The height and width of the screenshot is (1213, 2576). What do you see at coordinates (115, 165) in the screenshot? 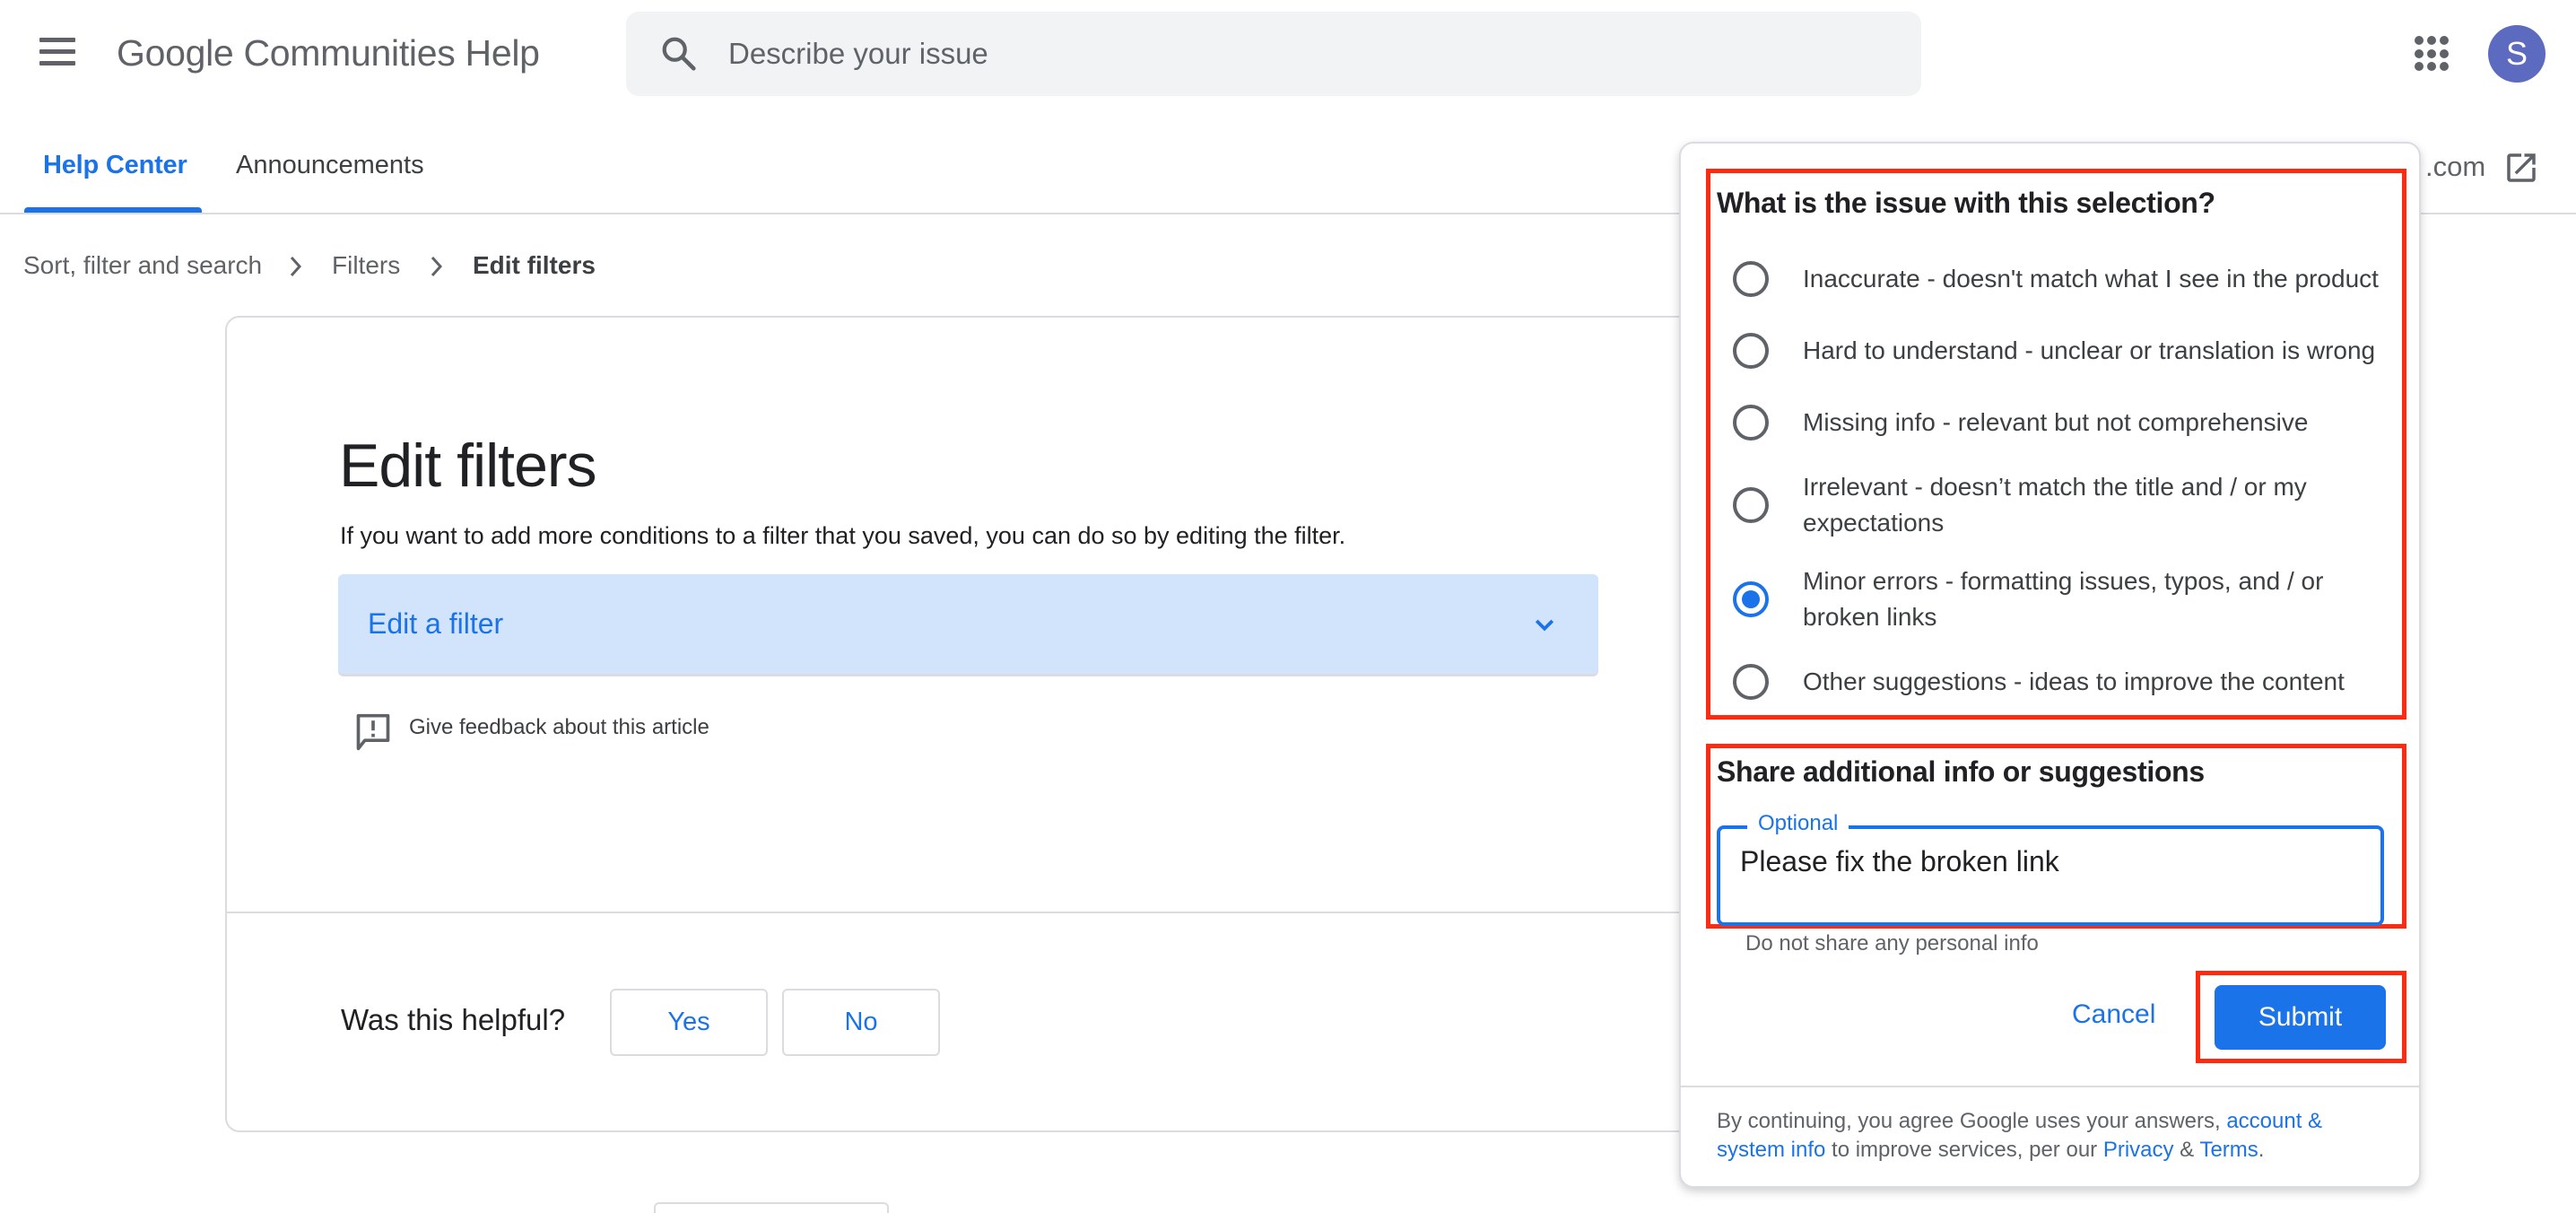
I see `tab-help-center: Help Center` at bounding box center [115, 165].